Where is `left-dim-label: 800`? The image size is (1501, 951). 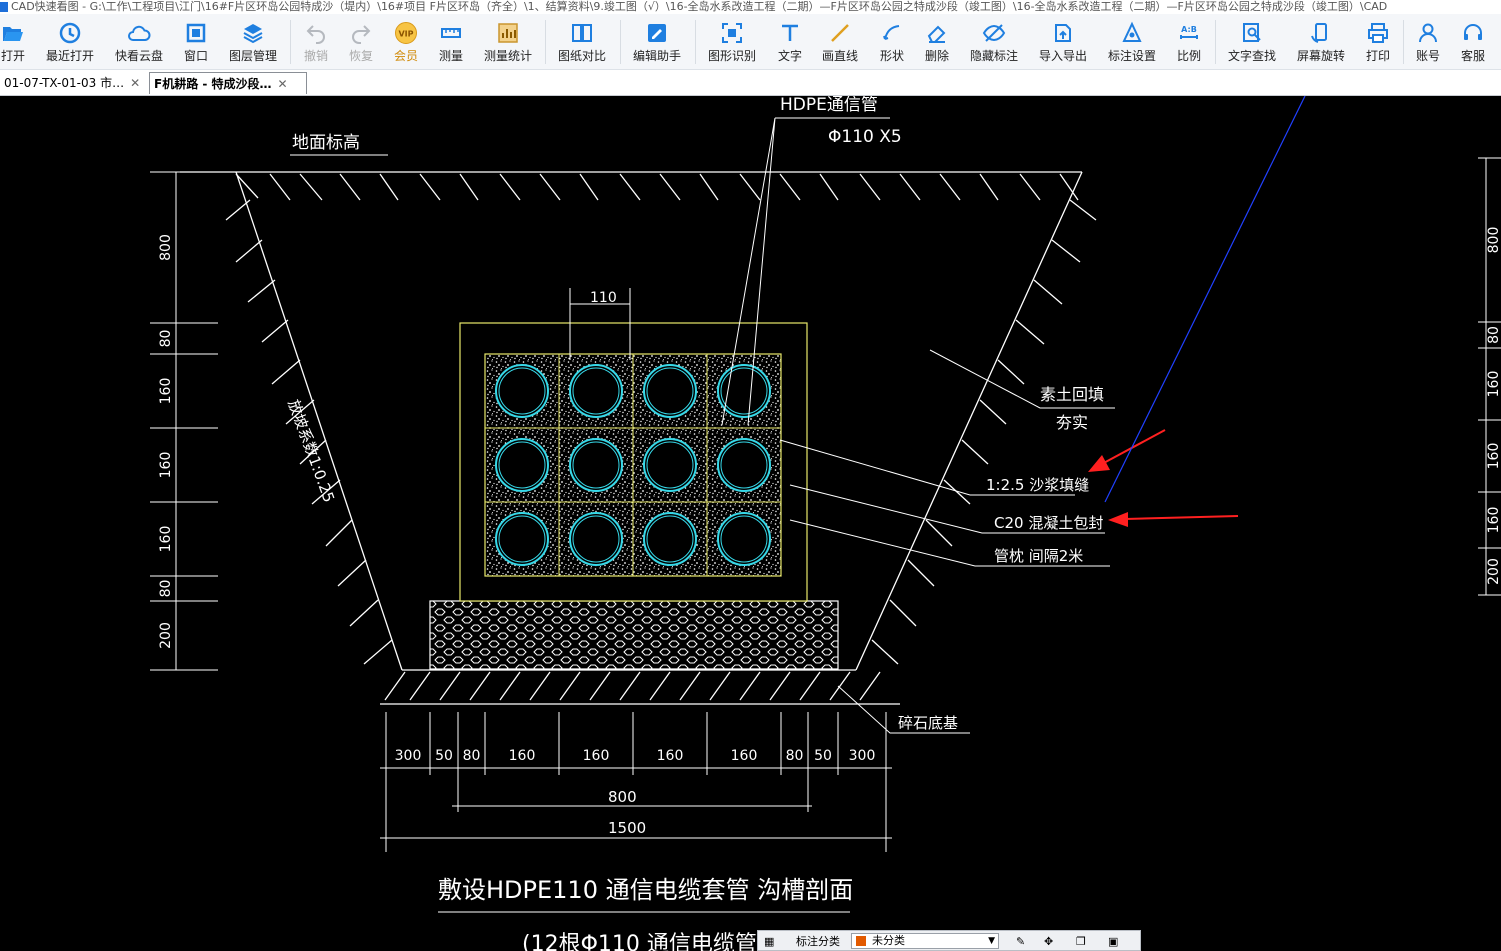
left-dim-label: 800 is located at coordinates (166, 247).